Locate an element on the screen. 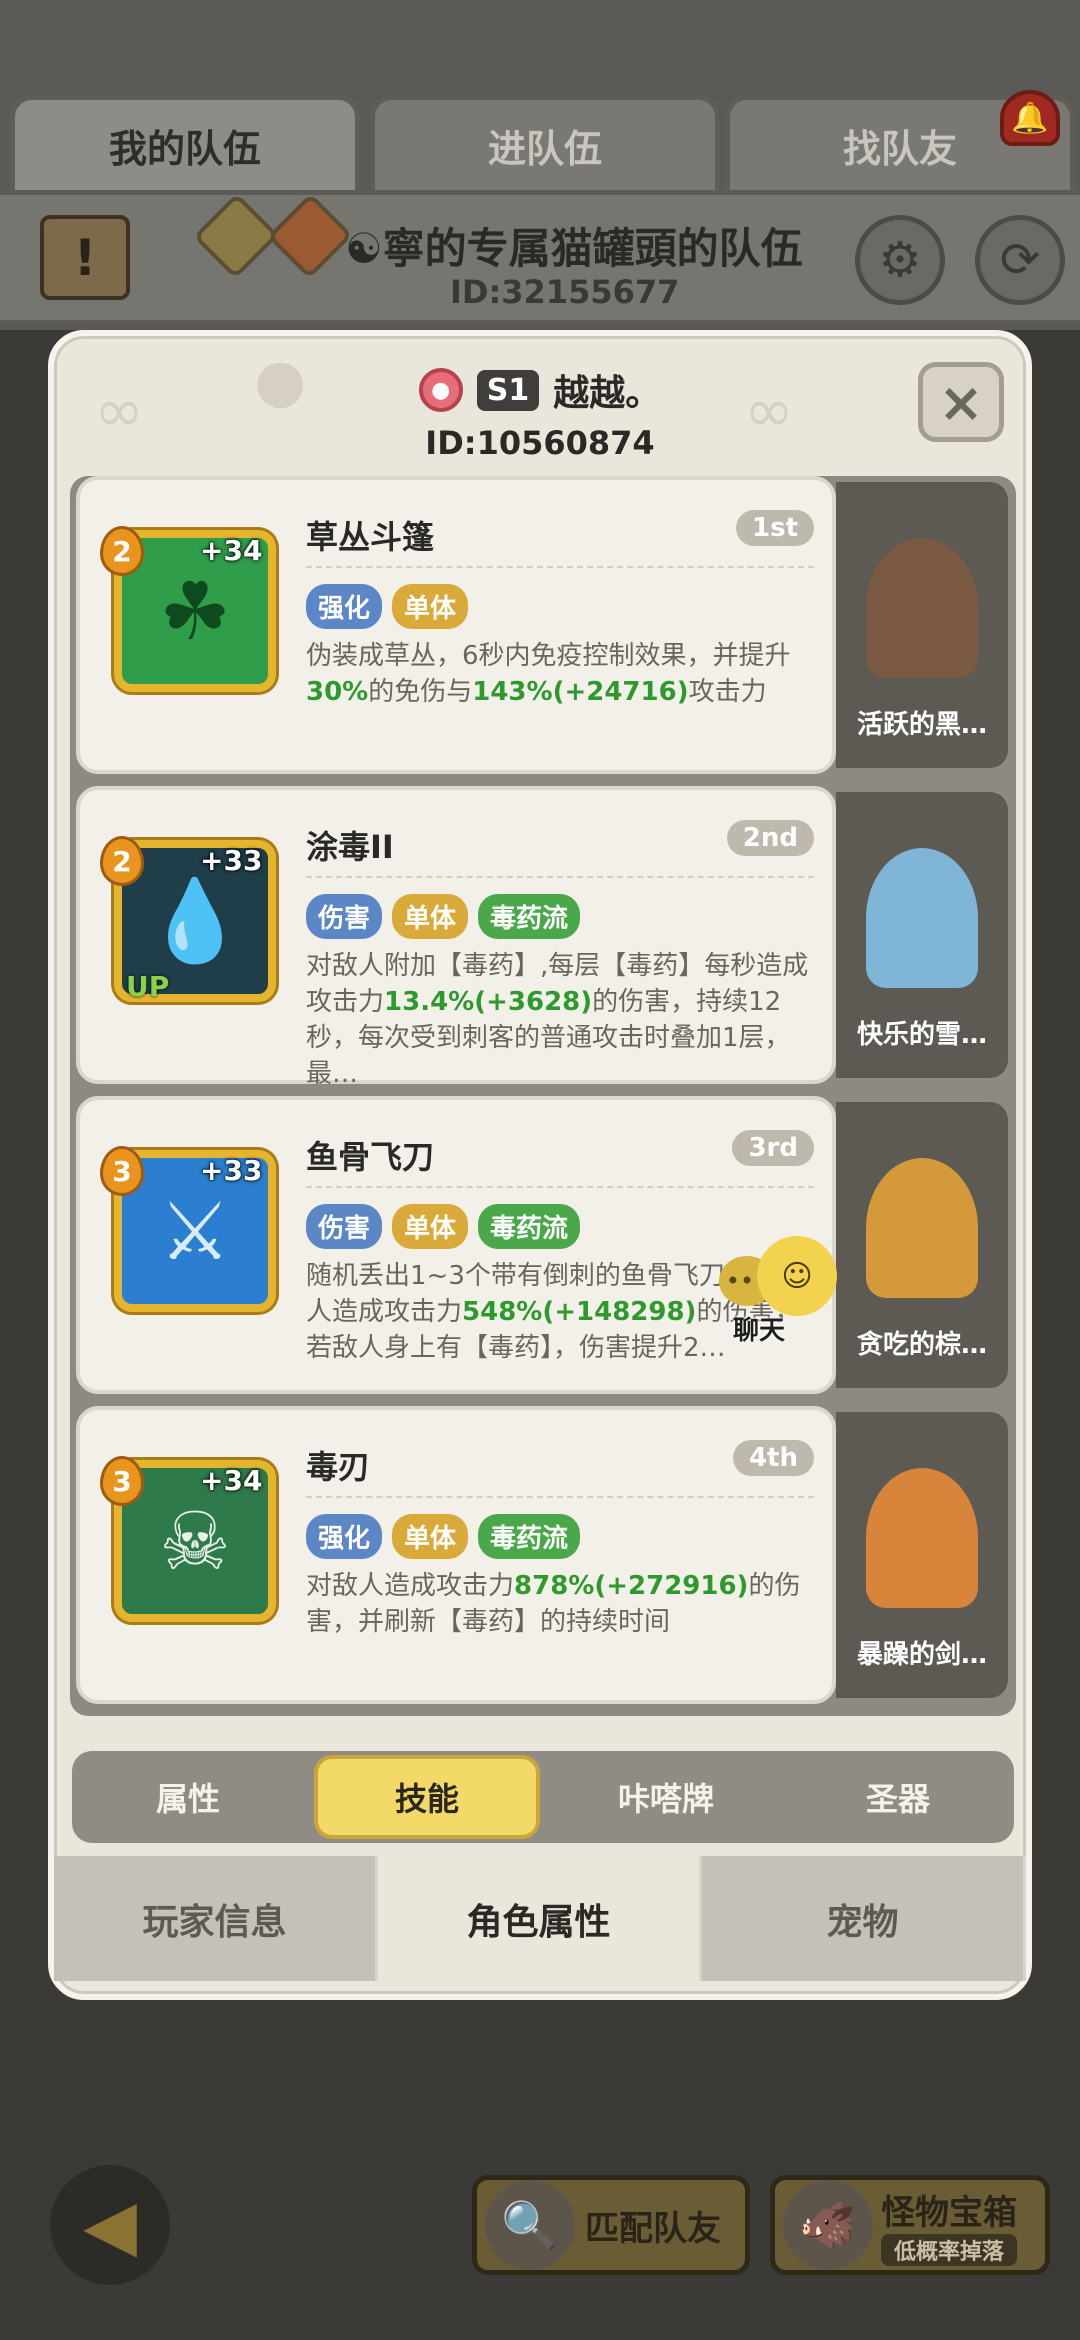 This screenshot has width=1080, height=2340. back-arrow-icon: ◀ is located at coordinates (110, 2225).